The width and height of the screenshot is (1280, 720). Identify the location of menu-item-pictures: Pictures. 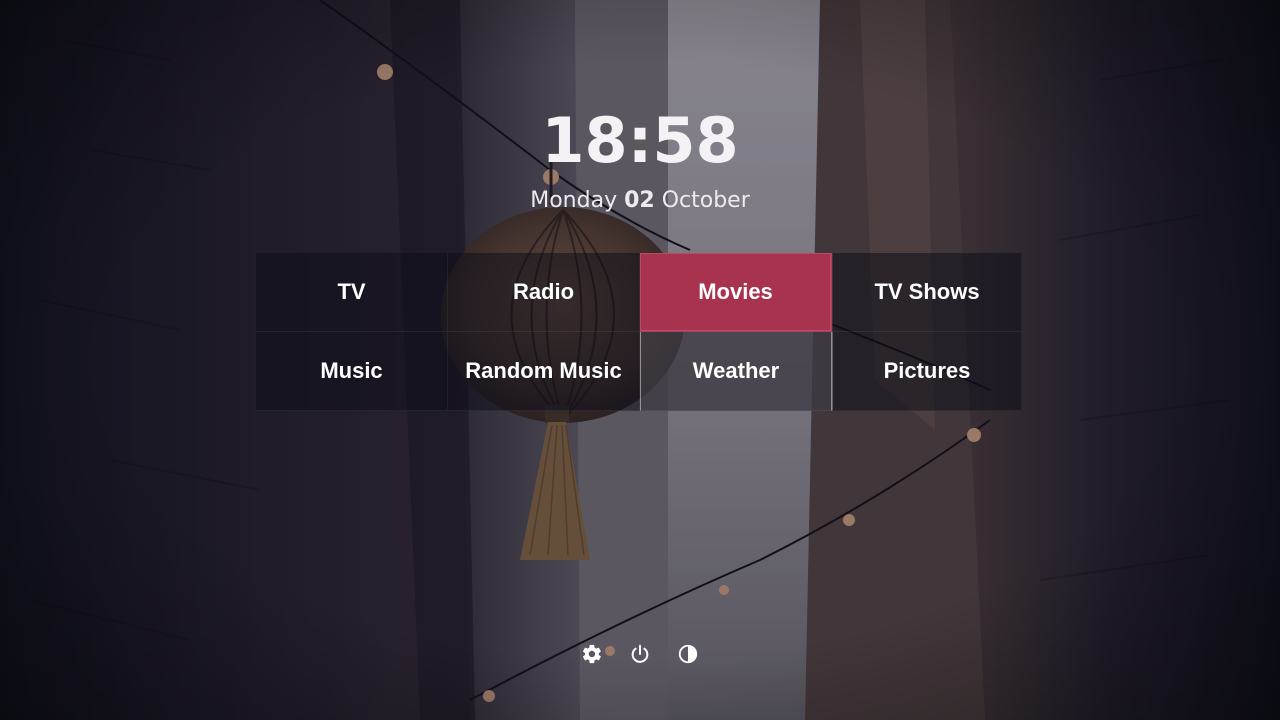
(927, 371).